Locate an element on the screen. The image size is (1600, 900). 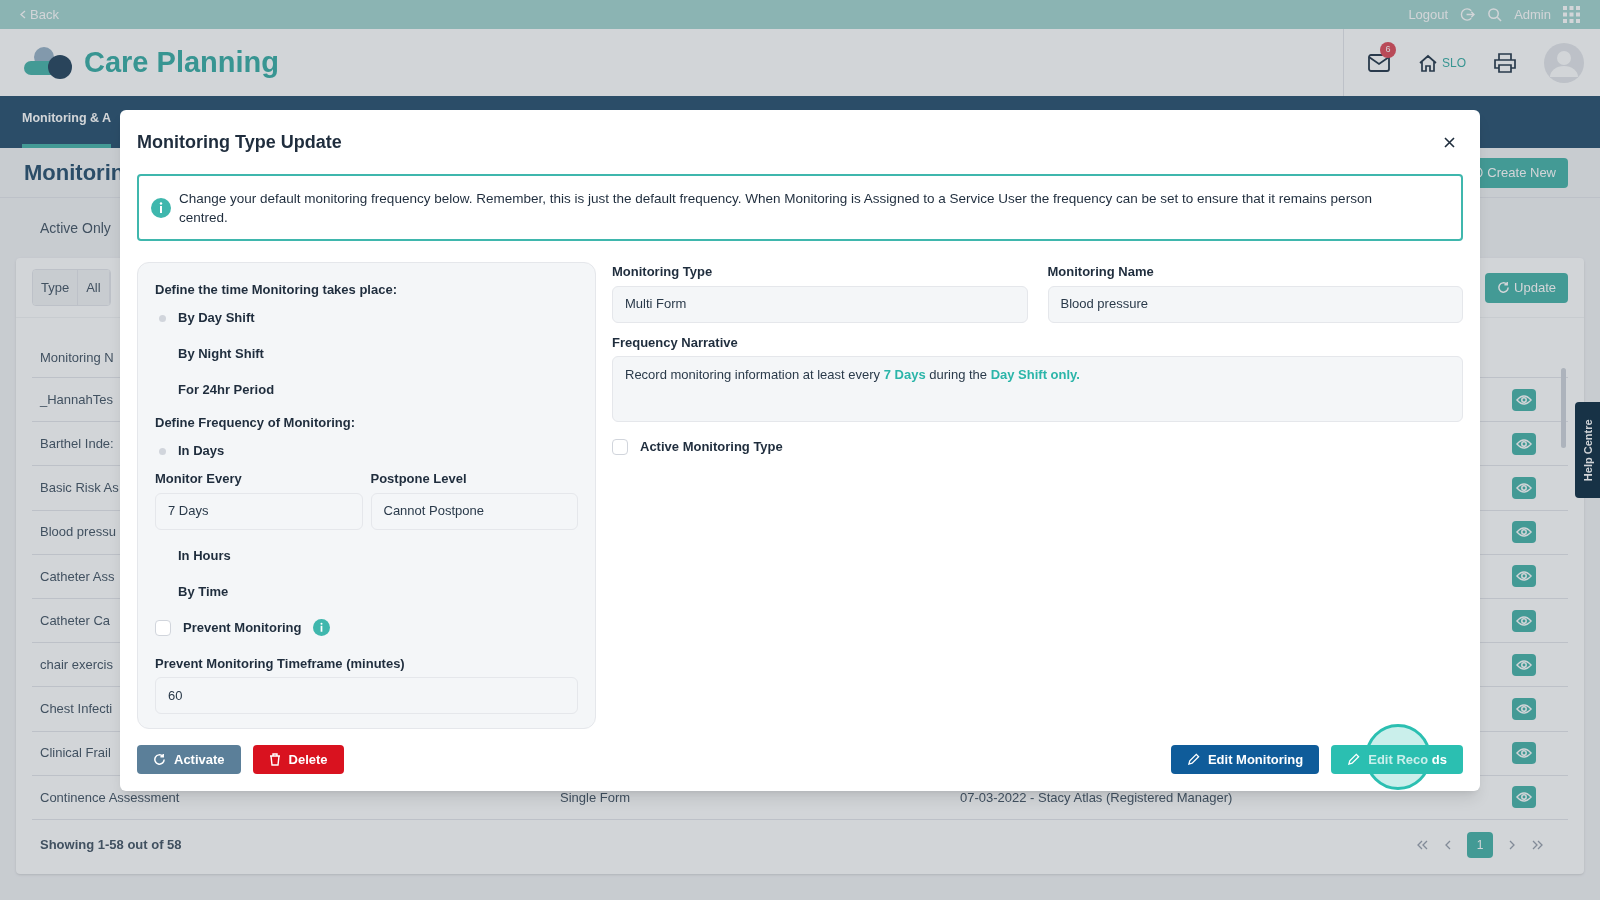
home-label: SLO is located at coordinates (1454, 63).